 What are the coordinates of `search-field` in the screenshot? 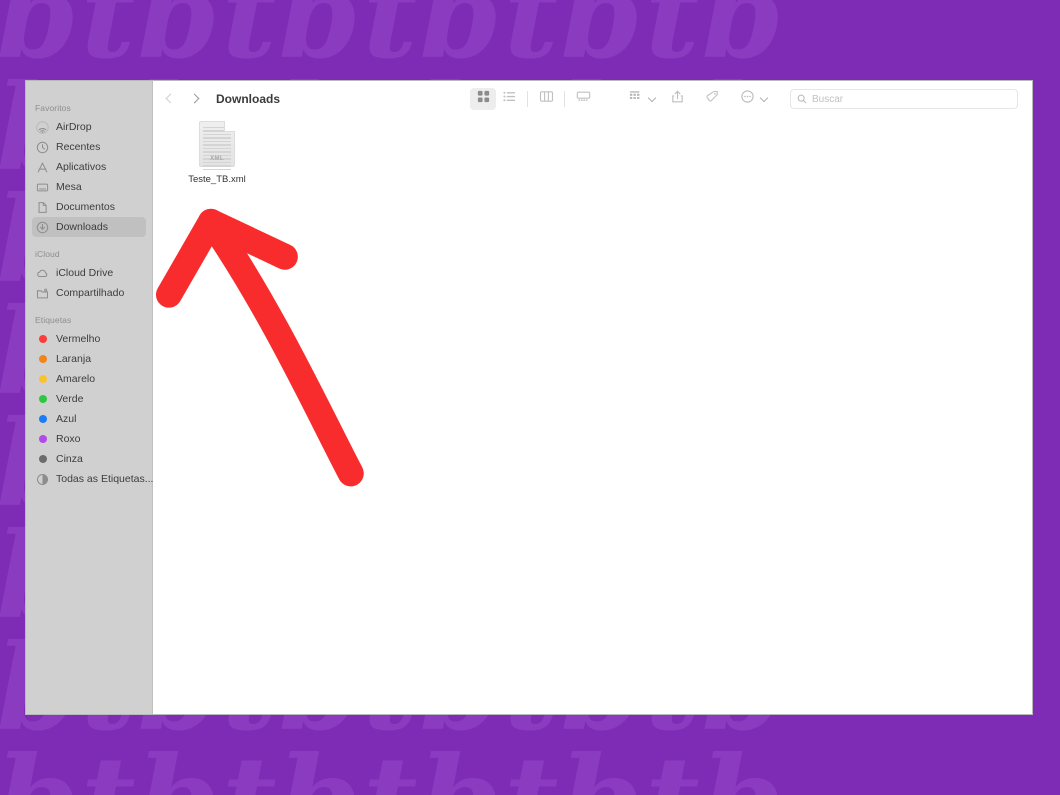 It's located at (904, 99).